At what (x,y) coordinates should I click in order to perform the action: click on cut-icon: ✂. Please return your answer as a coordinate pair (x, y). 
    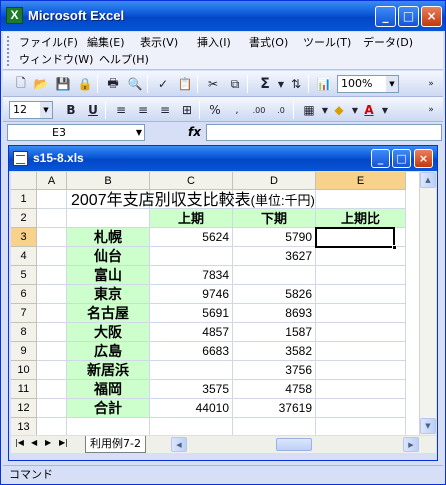
    Looking at the image, I should click on (213, 84).